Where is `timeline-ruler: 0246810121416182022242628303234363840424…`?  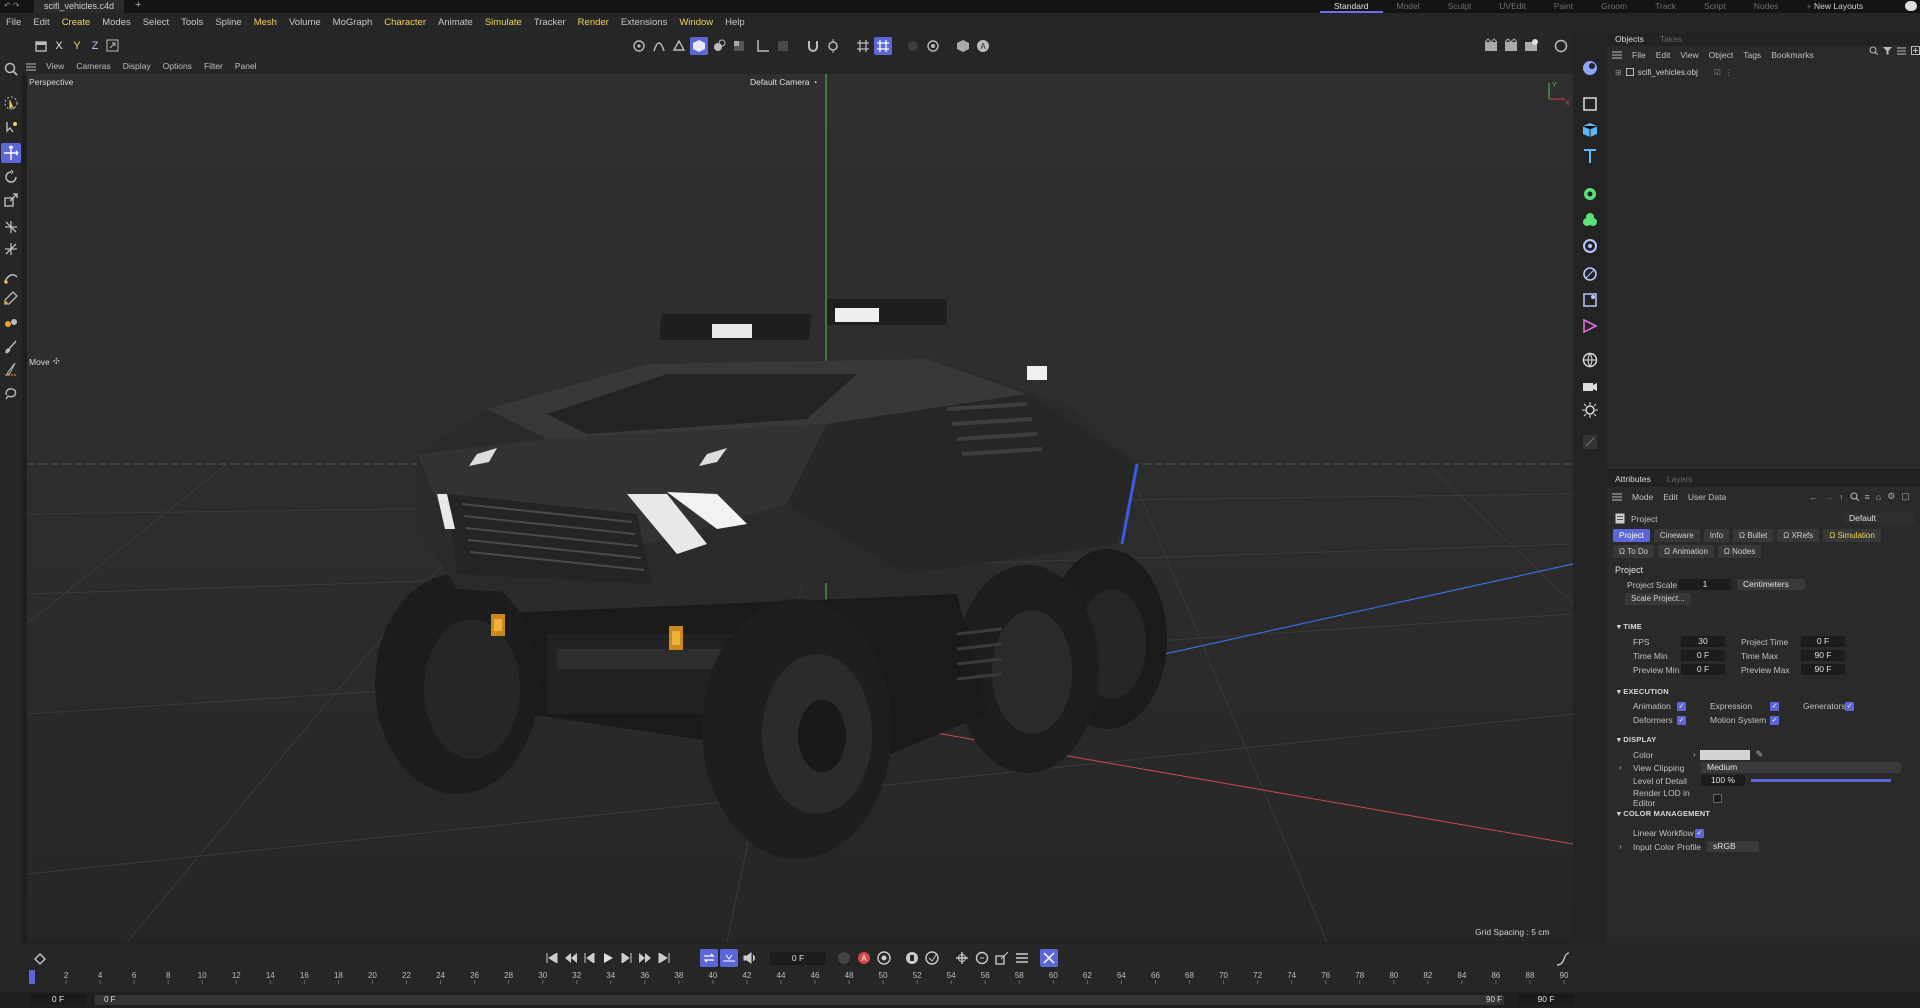 timeline-ruler: 0246810121416182022242628303234363840424… is located at coordinates (801, 976).